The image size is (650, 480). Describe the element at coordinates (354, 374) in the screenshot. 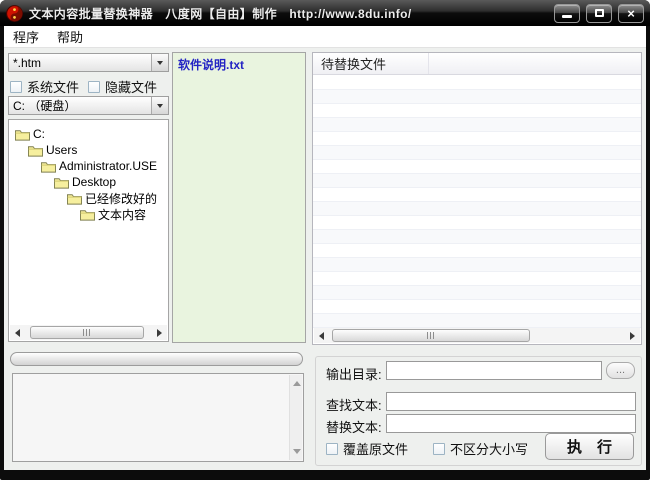

I see `output-dir-label: 输出目录:` at that location.